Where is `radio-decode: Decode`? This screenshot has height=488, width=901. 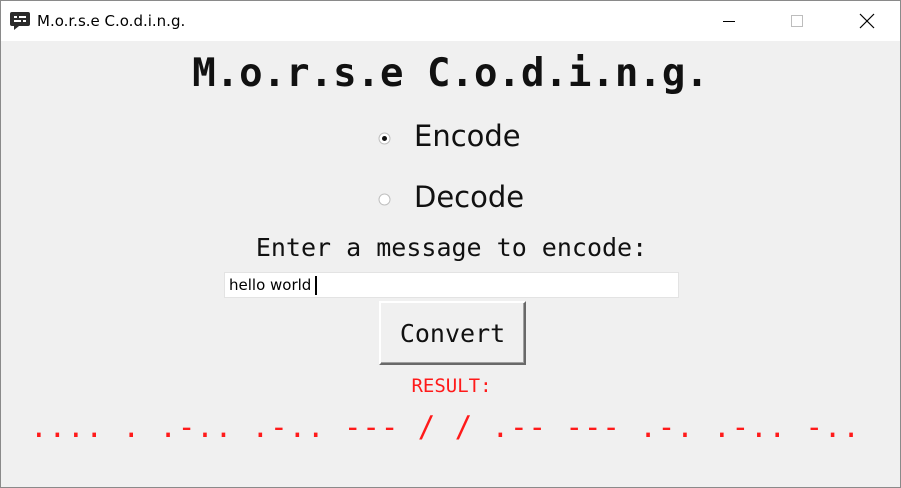
radio-decode: Decode is located at coordinates (448, 197).